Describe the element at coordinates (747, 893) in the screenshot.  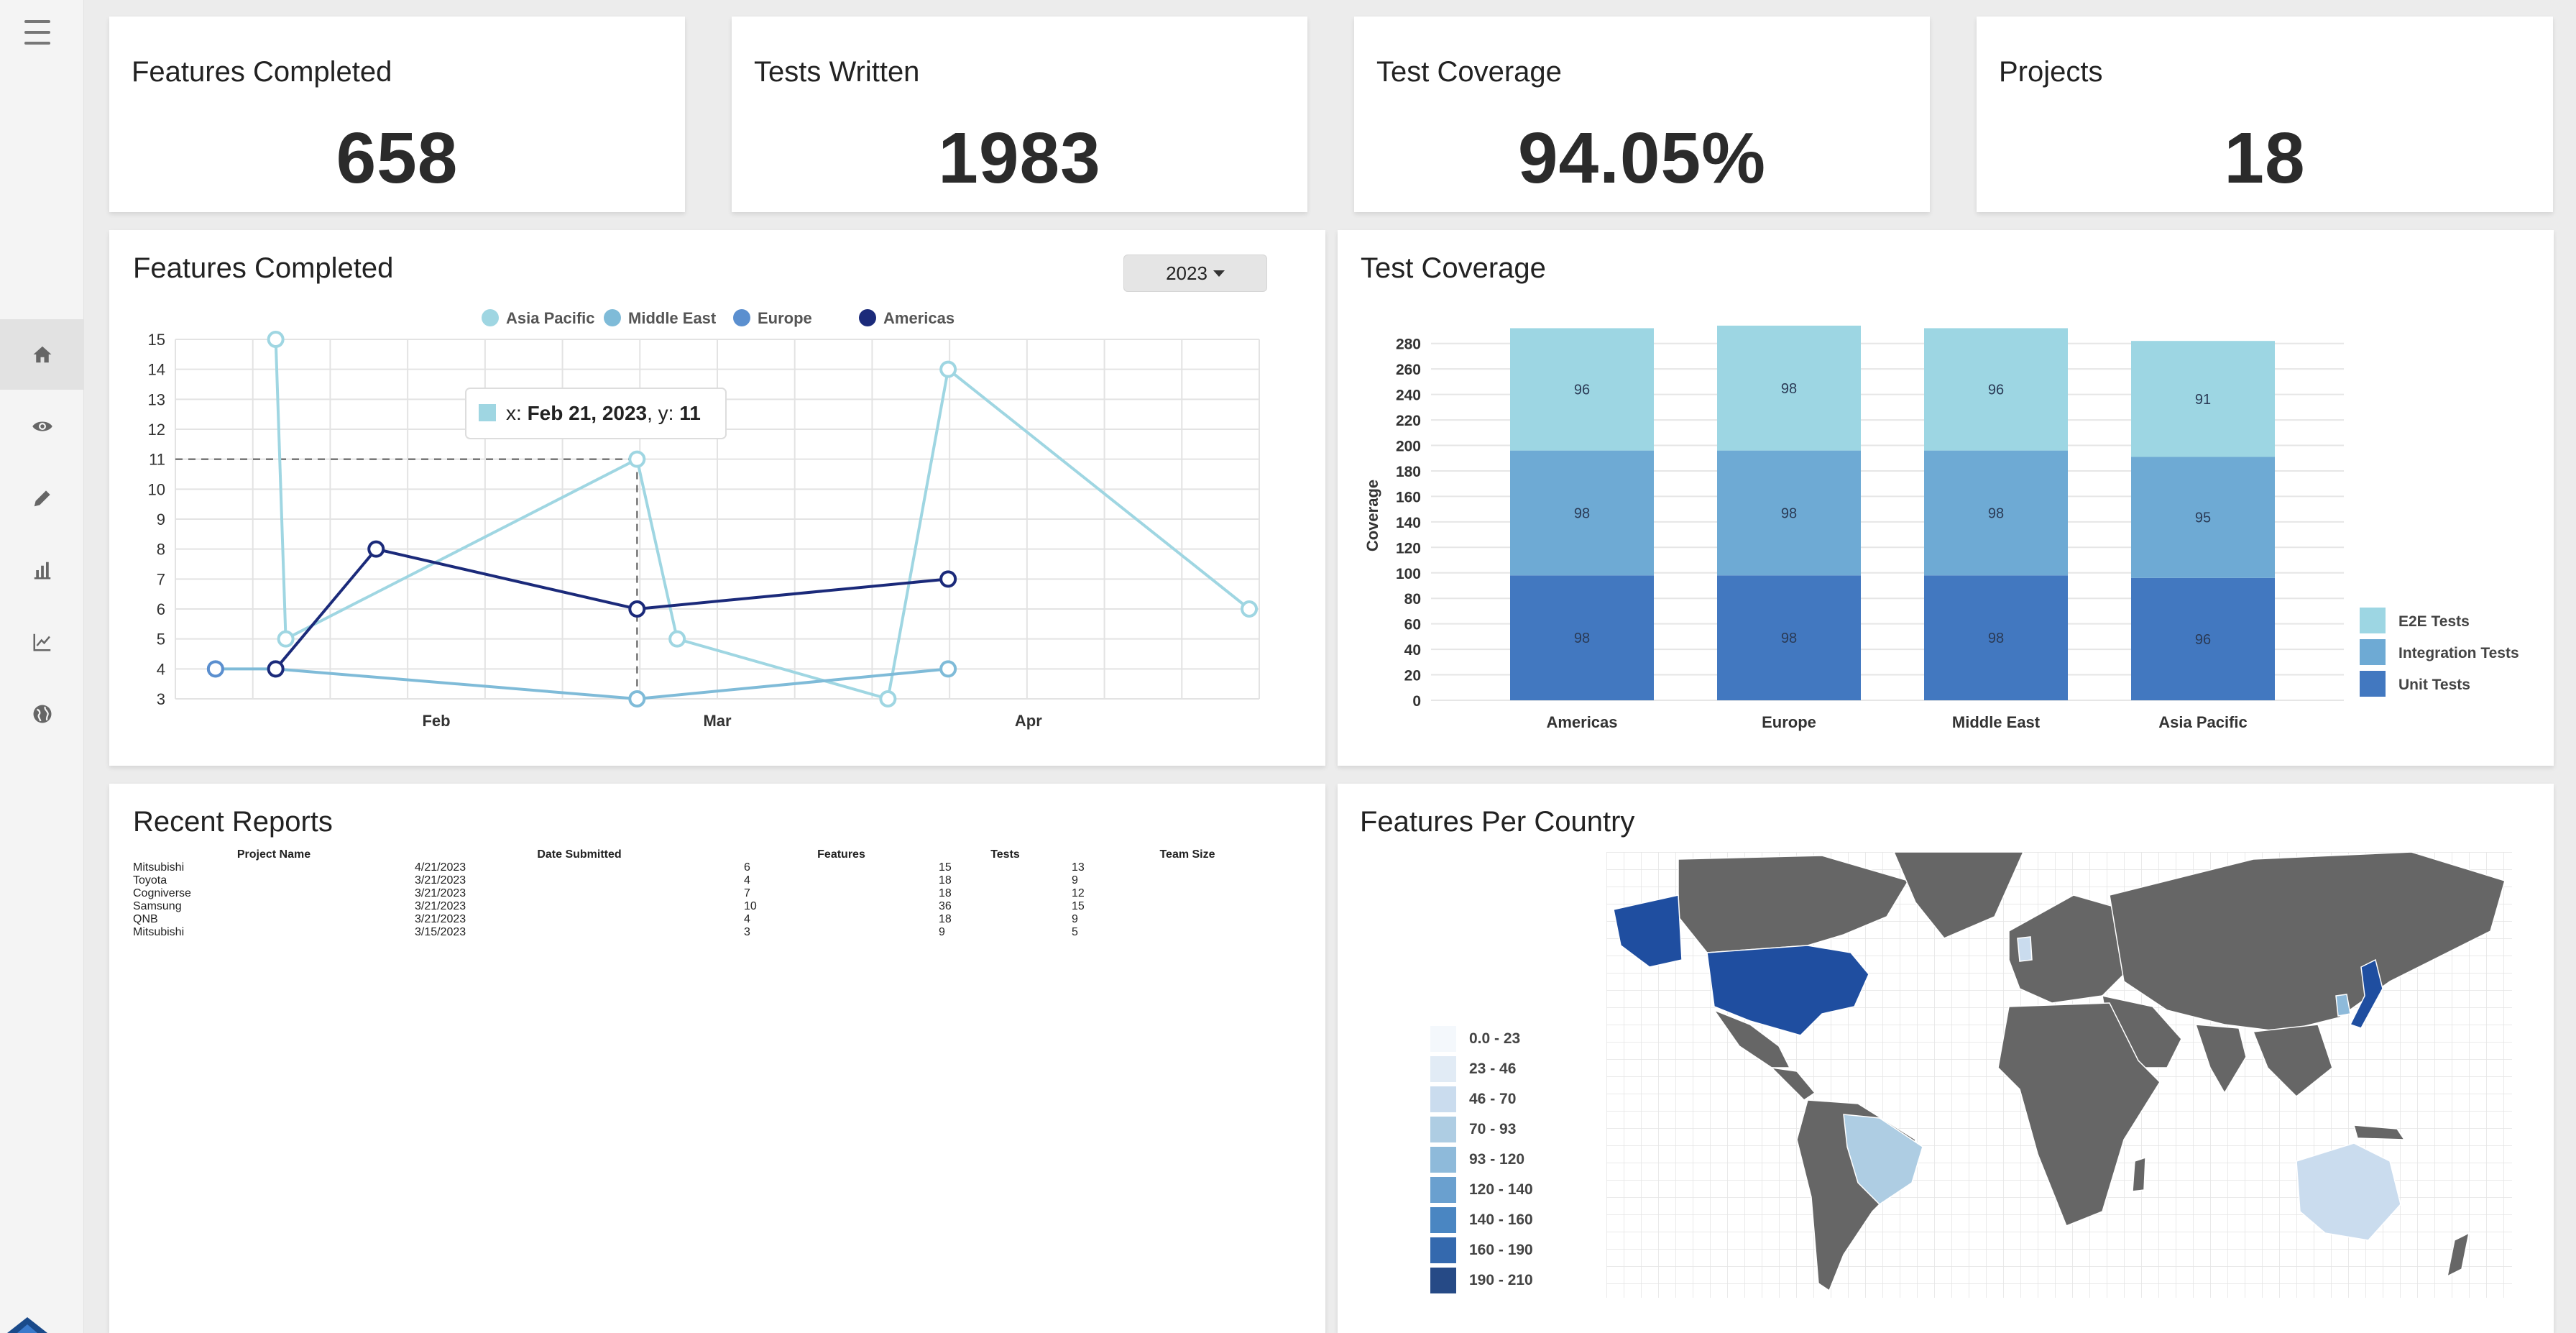
I see `cell-features: 7` at that location.